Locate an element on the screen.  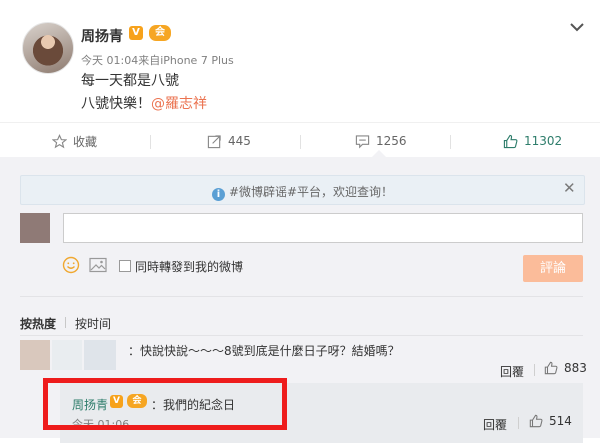
favorite-button: 收藏 is located at coordinates (74, 141).